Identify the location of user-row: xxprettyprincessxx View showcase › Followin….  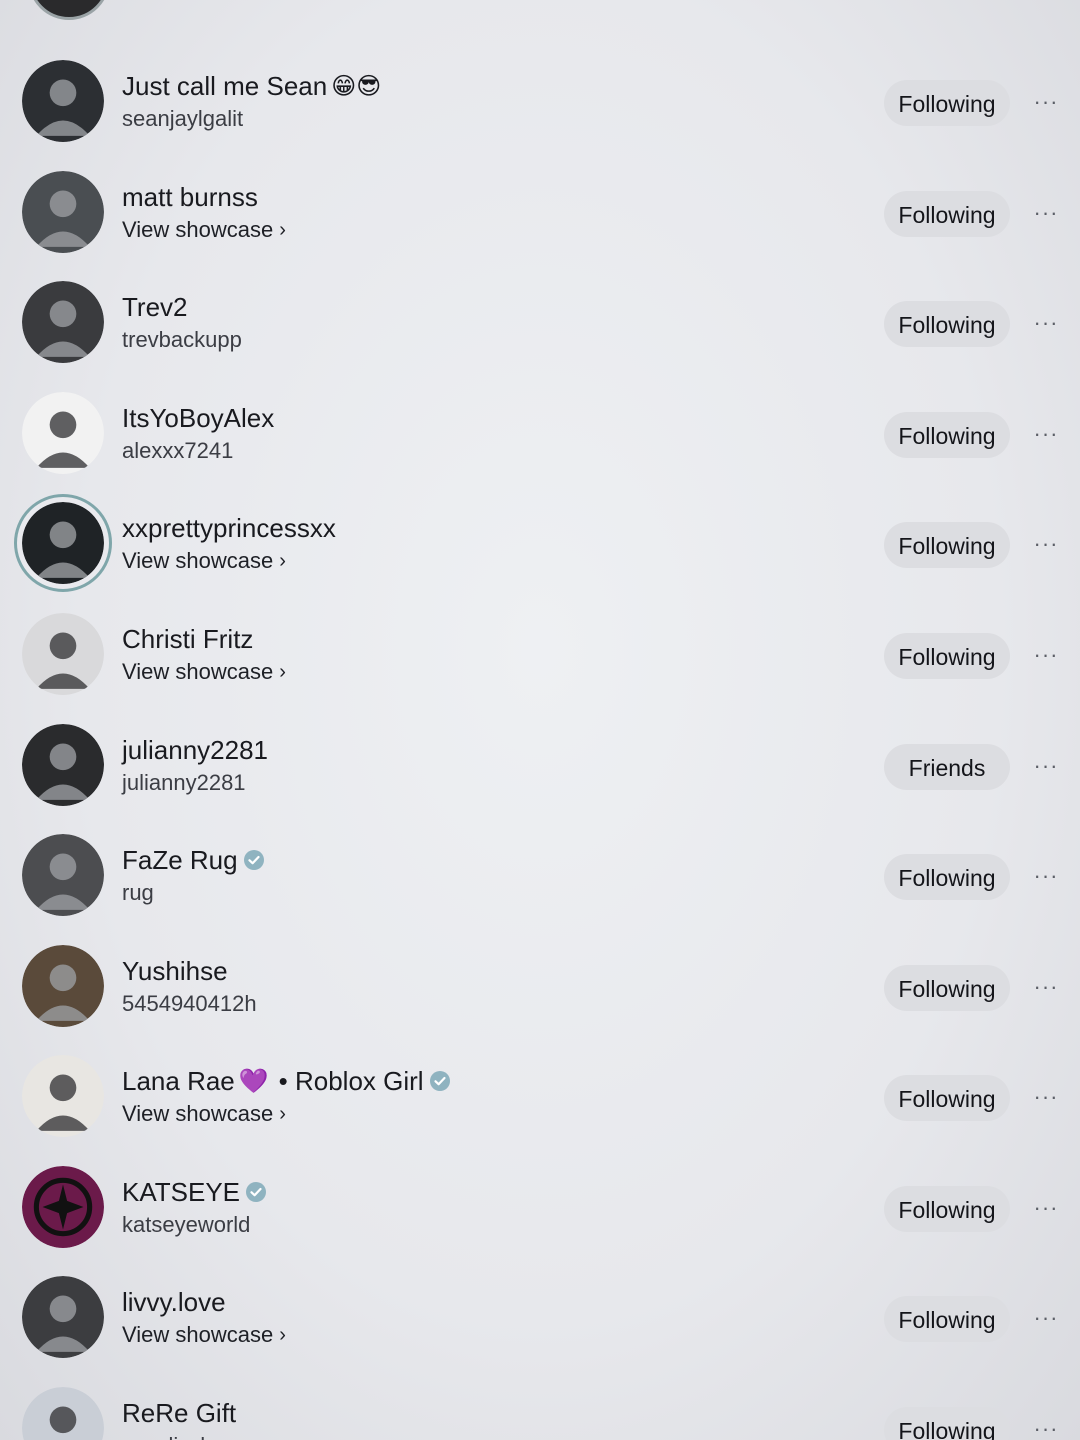
(540, 530).